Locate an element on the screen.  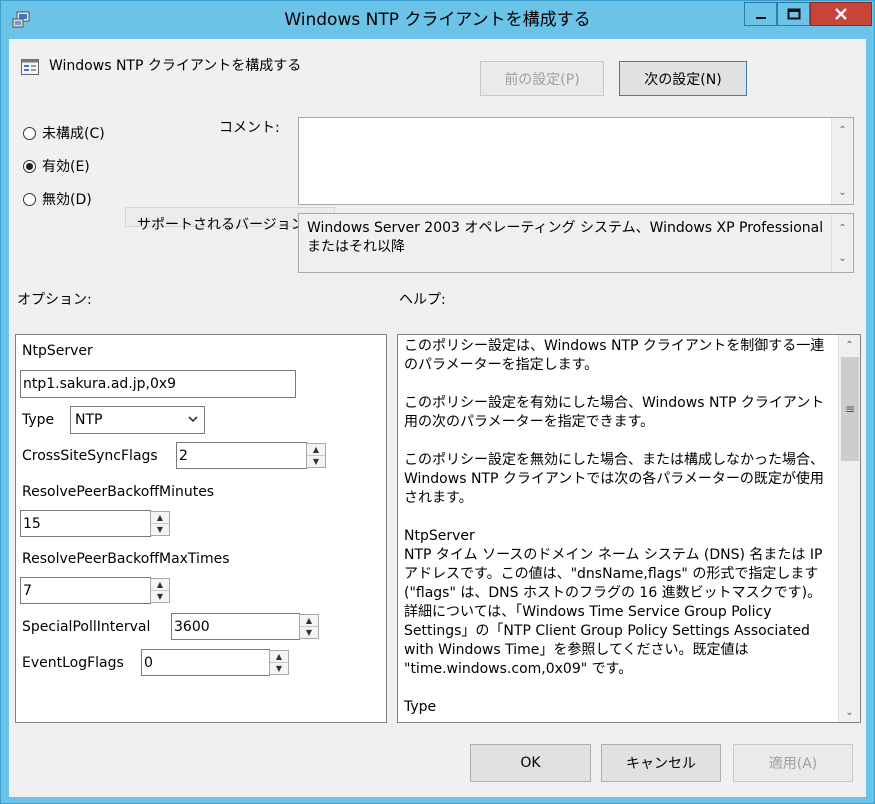
apply-button: 適用(A) is located at coordinates (793, 763).